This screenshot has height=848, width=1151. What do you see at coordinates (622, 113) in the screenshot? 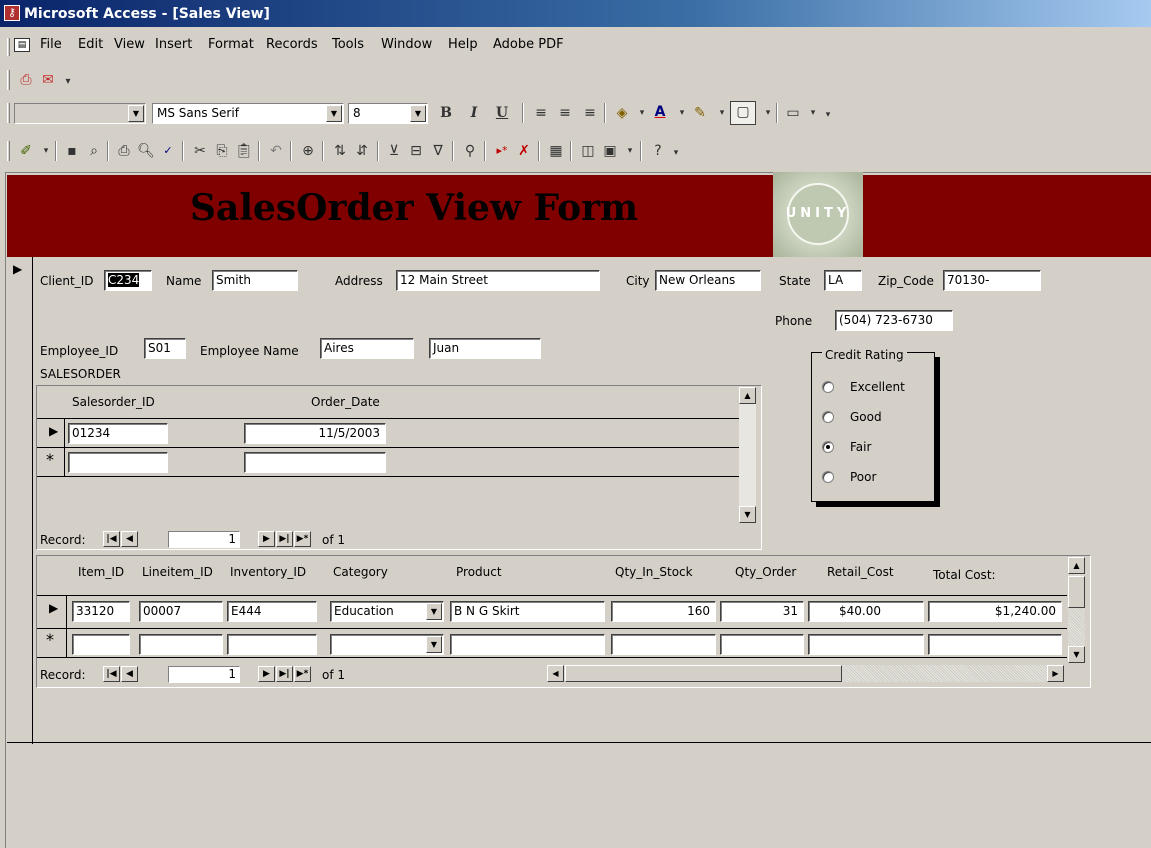
I see `fill-color-icon: ◈` at bounding box center [622, 113].